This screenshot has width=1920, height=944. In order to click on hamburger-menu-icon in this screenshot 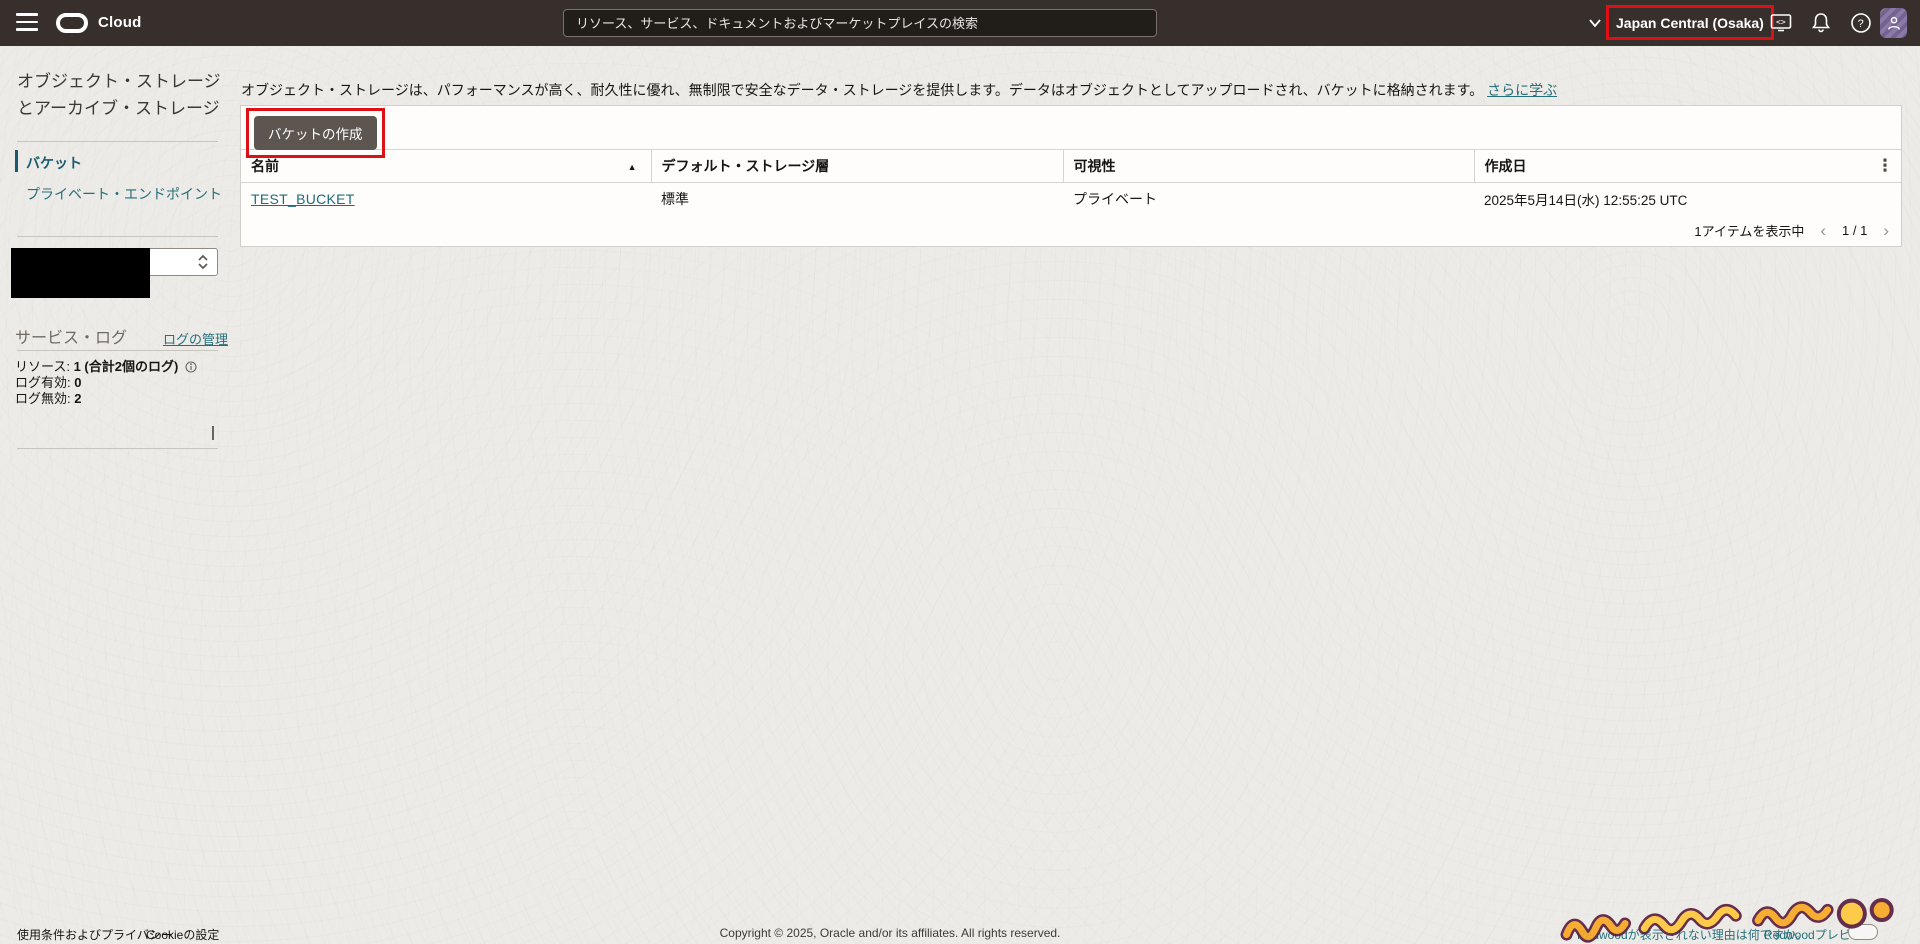, I will do `click(28, 23)`.